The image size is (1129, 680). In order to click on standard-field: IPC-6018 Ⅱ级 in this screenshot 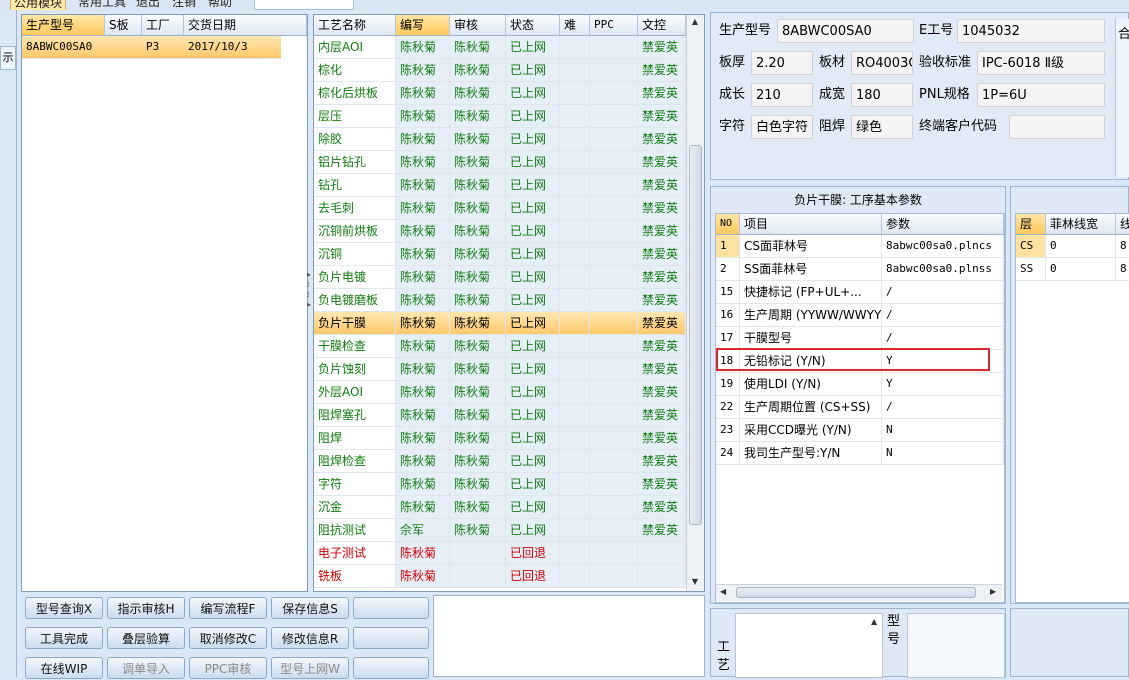, I will do `click(1041, 63)`.